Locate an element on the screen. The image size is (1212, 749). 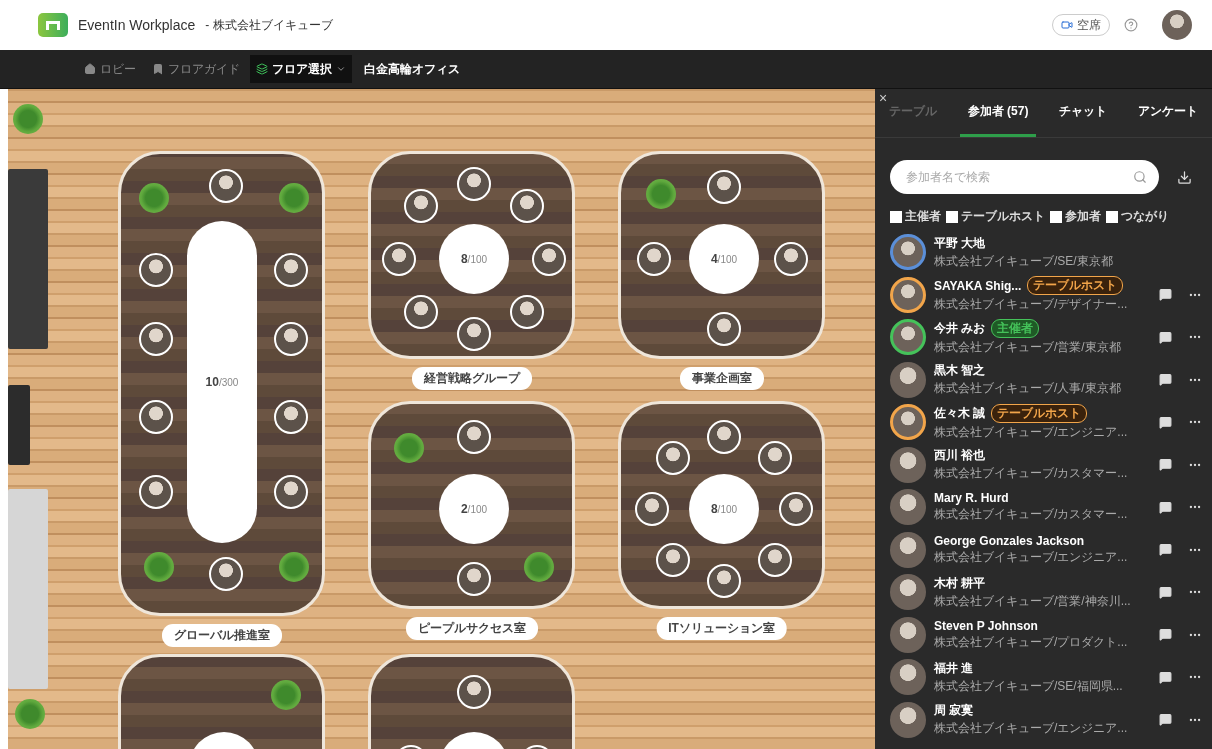
search-field: 参加者名で検索 is located at coordinates (1024, 177).